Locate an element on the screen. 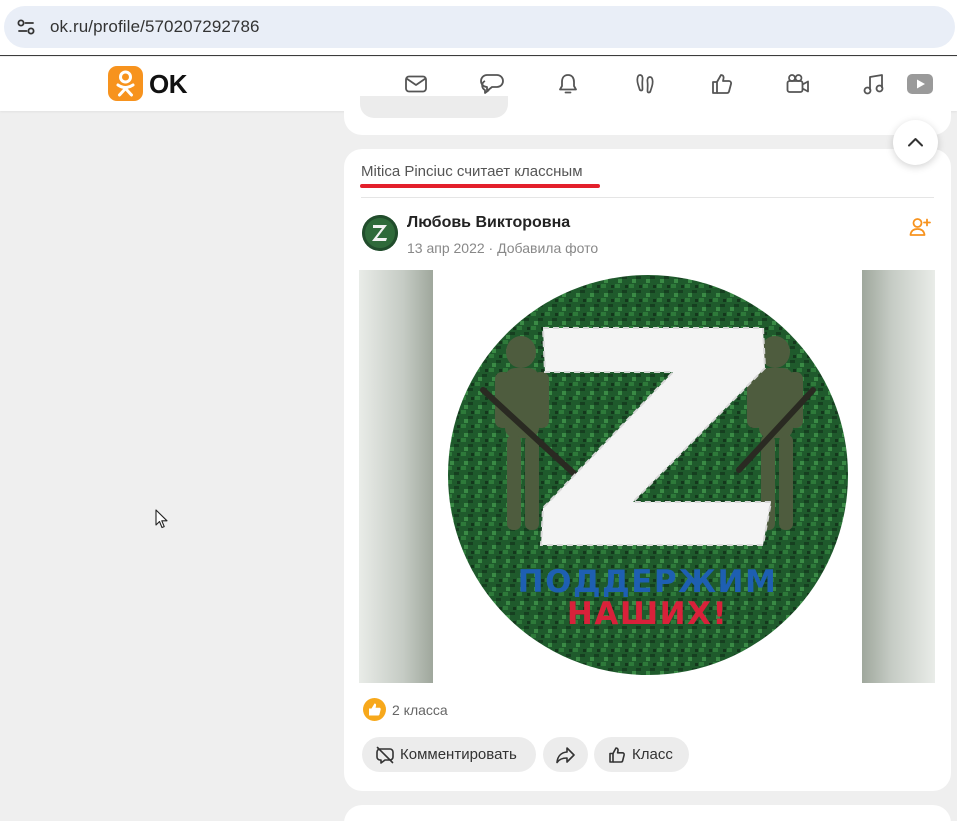 This screenshot has height=821, width=957. share-icon is located at coordinates (565, 755).